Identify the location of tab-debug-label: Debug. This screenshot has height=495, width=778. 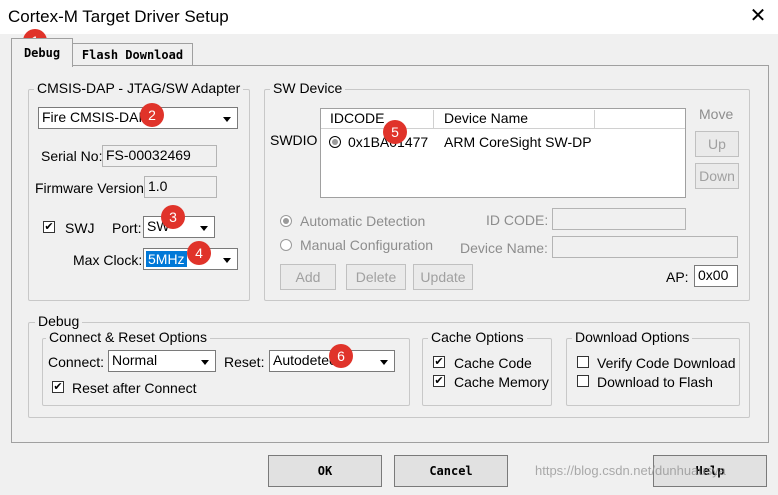
(42, 53).